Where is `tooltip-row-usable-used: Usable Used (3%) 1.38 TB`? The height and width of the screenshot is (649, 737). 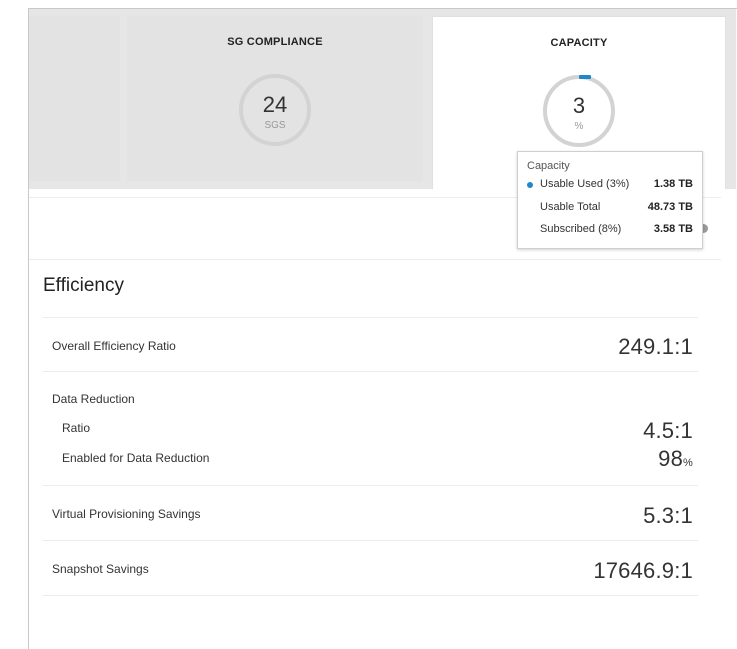
tooltip-row-usable-used: Usable Used (3%) 1.38 TB is located at coordinates (610, 186).